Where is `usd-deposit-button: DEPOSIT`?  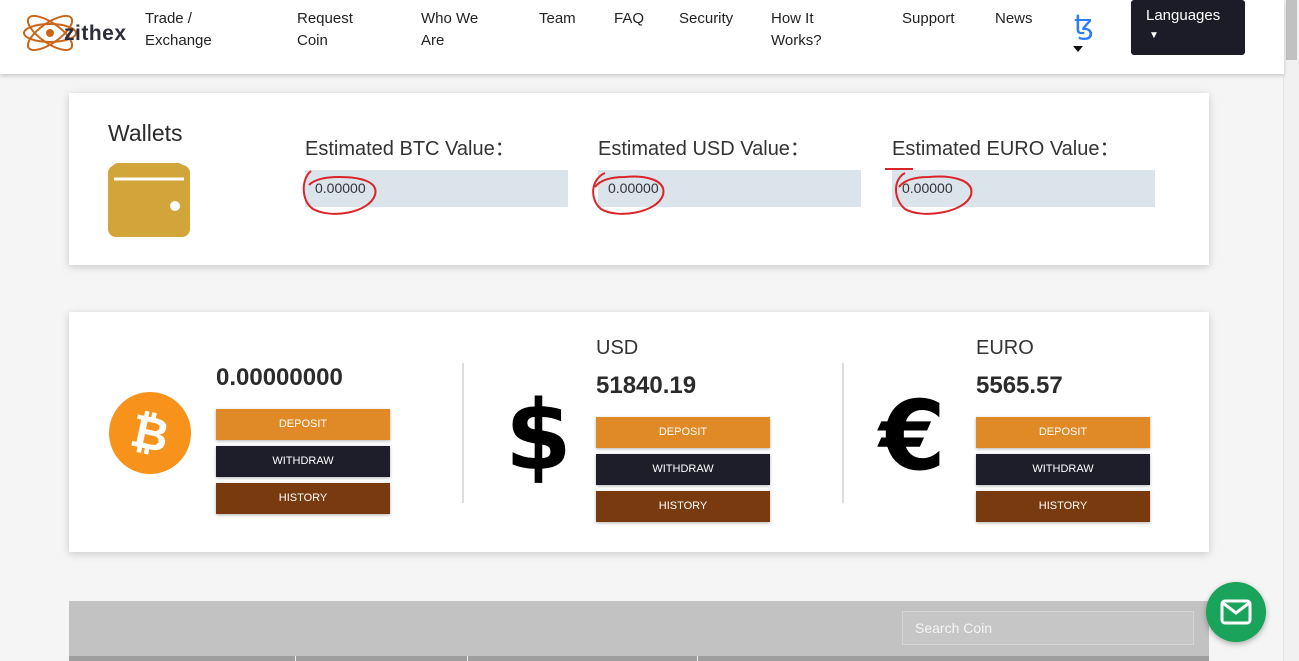 usd-deposit-button: DEPOSIT is located at coordinates (683, 432).